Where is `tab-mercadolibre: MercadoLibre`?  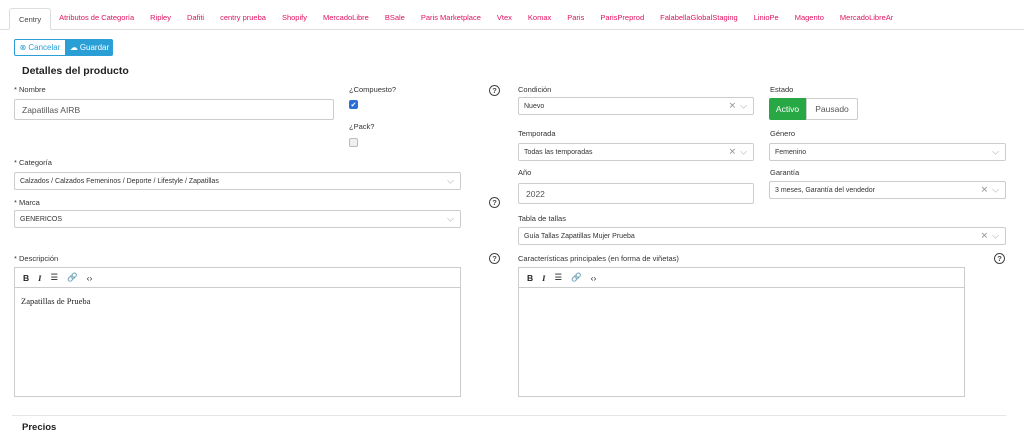 tab-mercadolibre: MercadoLibre is located at coordinates (346, 18).